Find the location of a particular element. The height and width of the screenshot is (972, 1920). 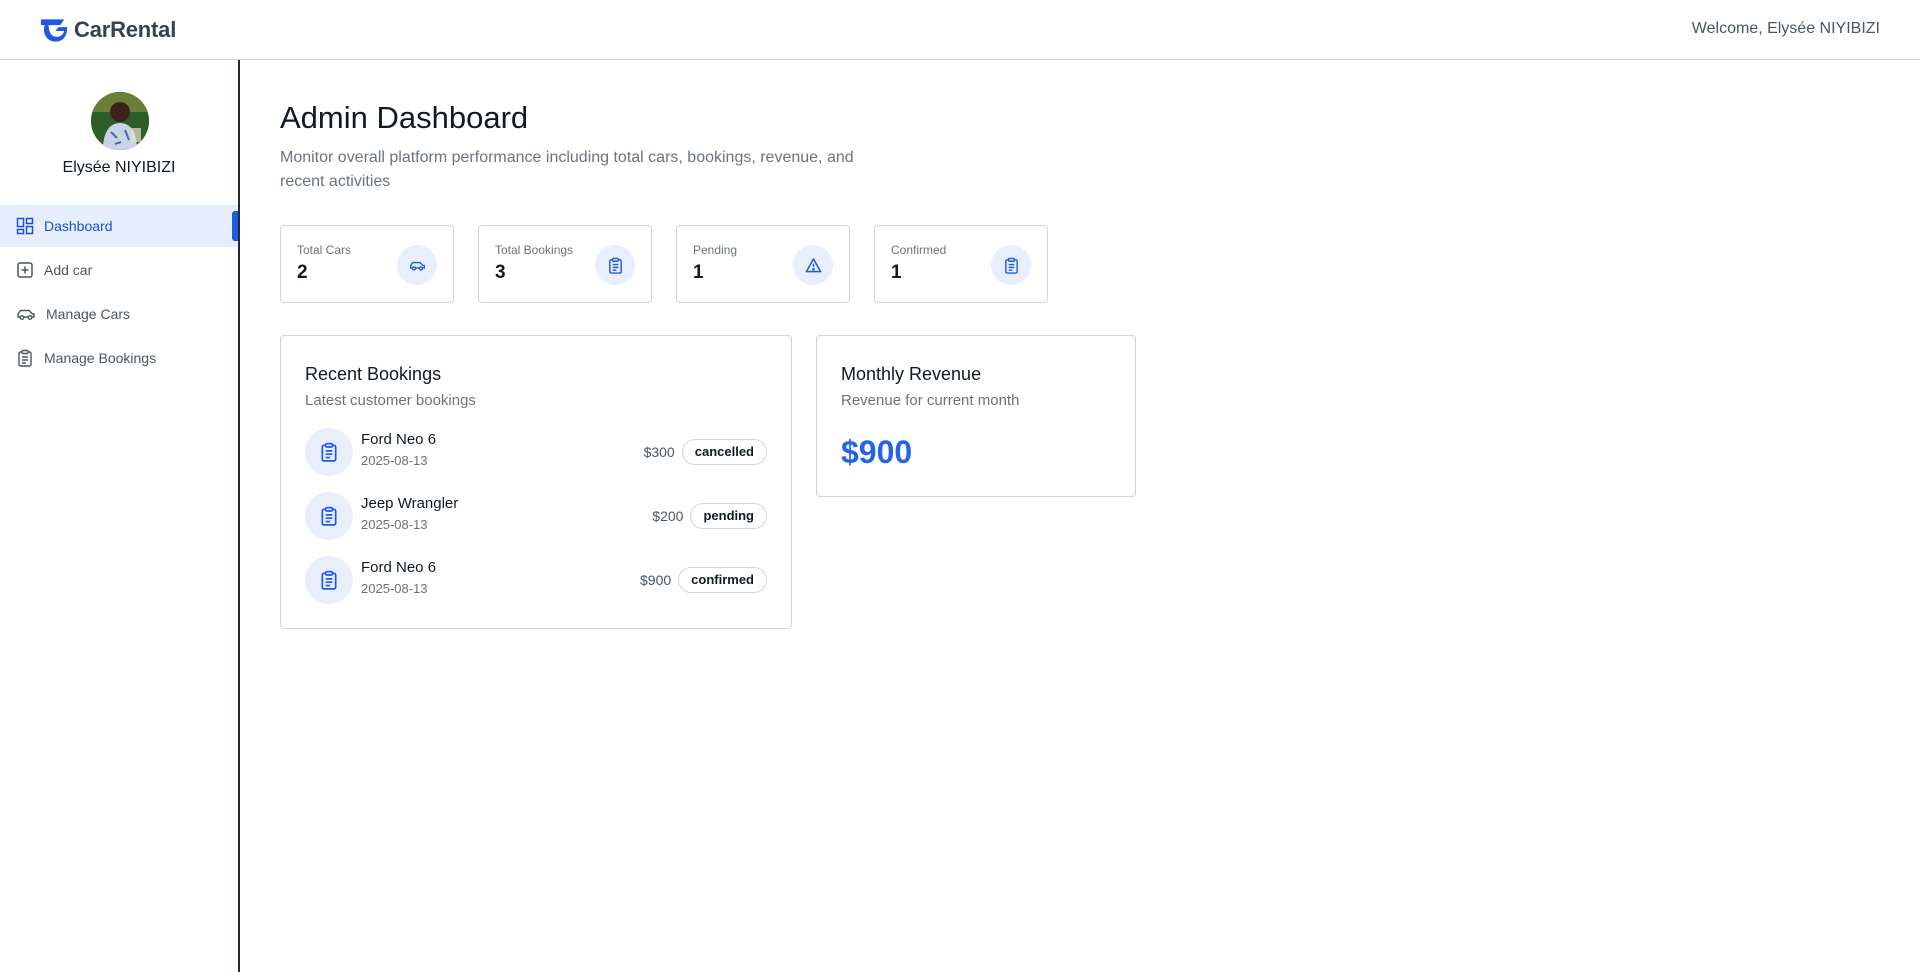

card-title: Recent Bookings is located at coordinates (373, 374).